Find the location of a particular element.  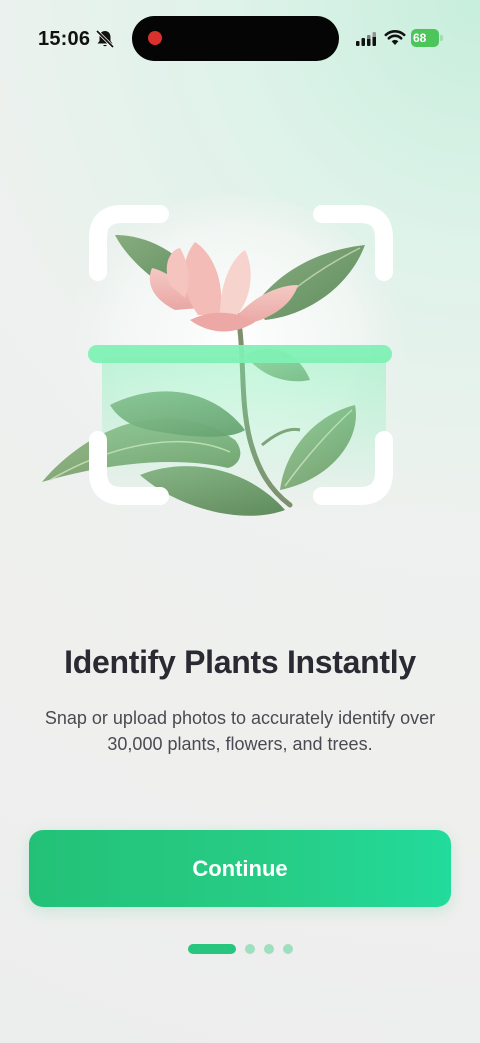

battery-level: 68 is located at coordinates (425, 38).